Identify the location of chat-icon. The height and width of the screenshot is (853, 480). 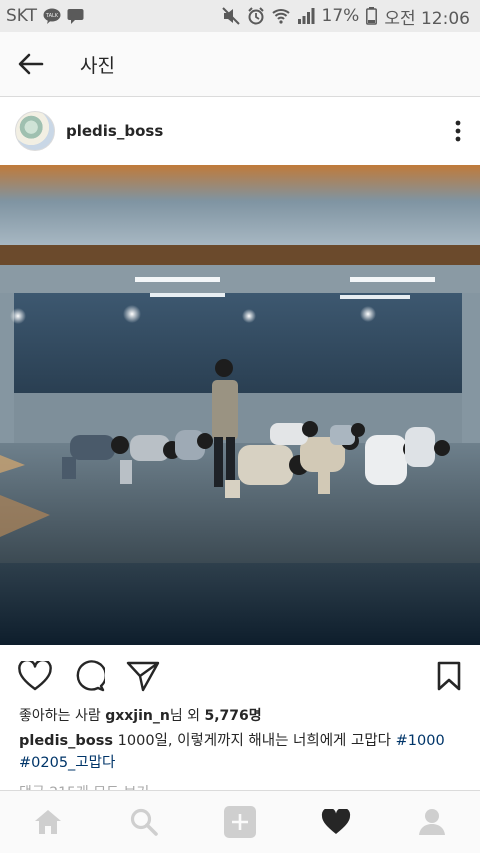
(75, 16).